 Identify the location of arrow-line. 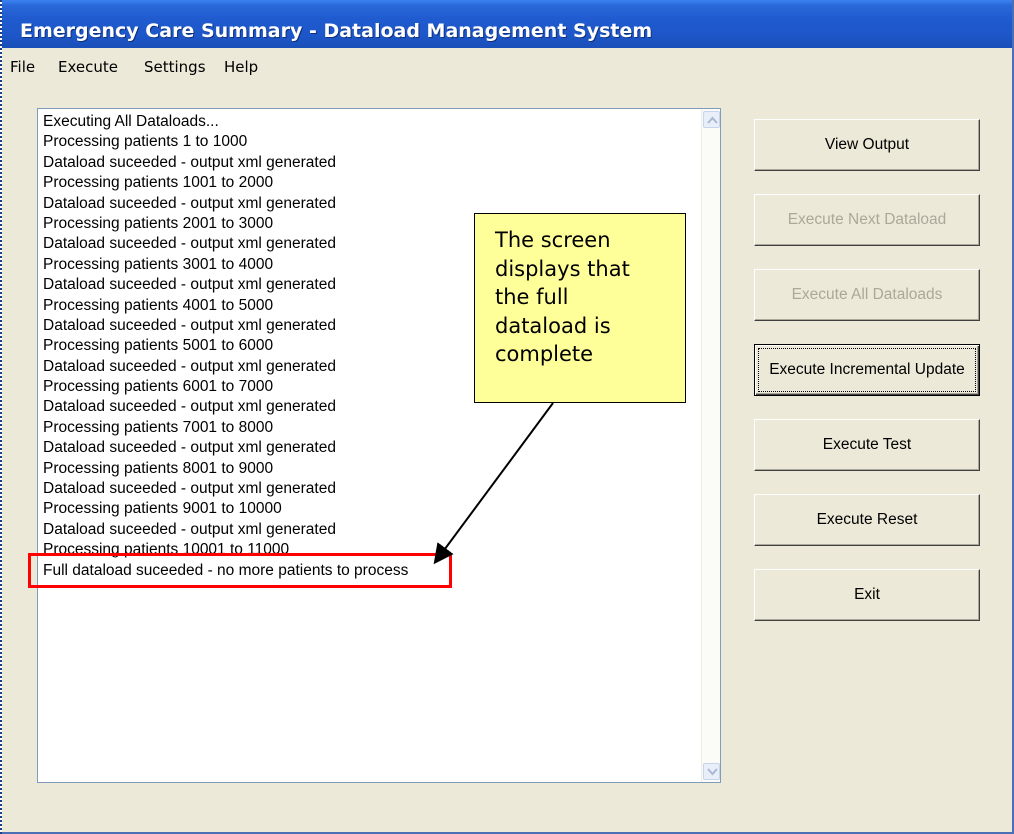
(493, 483).